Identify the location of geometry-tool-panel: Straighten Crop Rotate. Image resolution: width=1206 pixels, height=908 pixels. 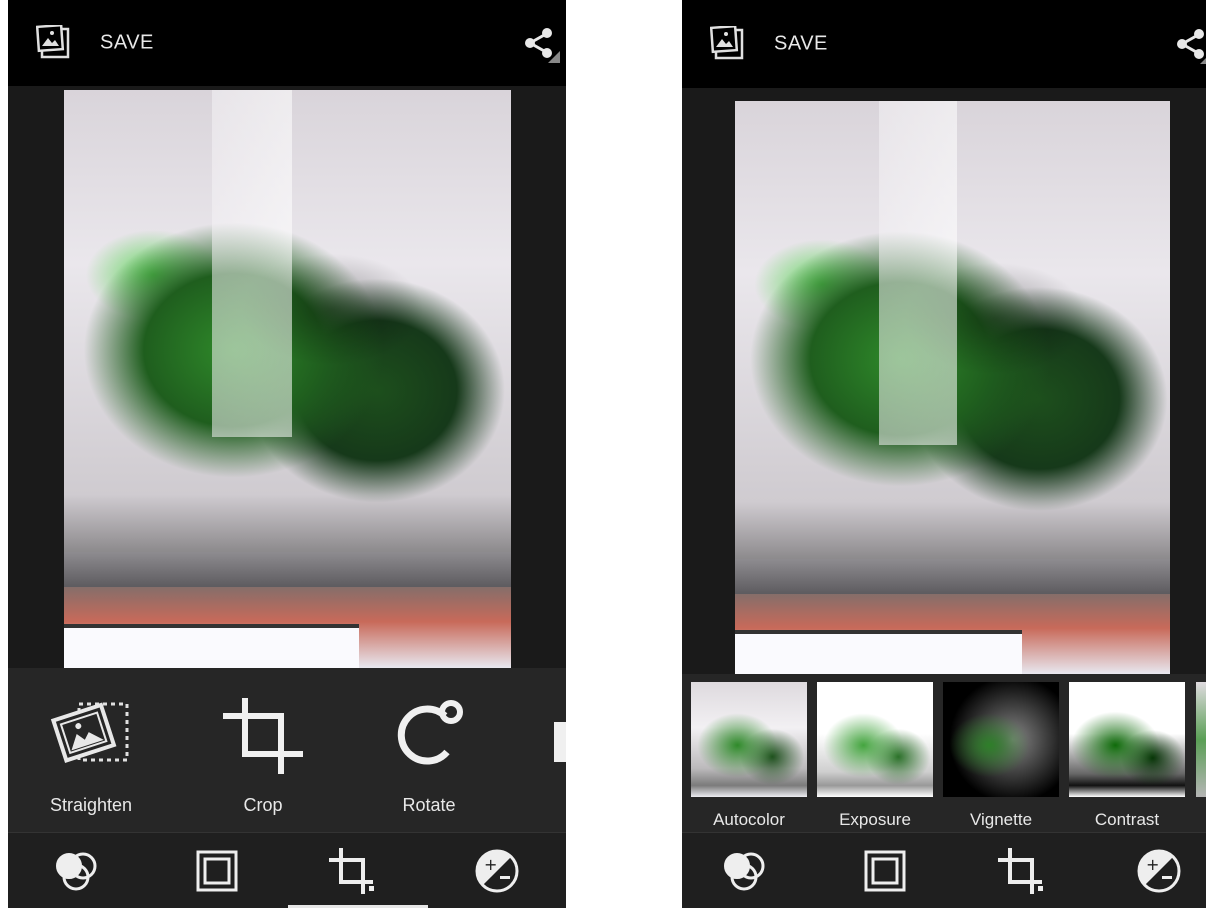
(287, 750).